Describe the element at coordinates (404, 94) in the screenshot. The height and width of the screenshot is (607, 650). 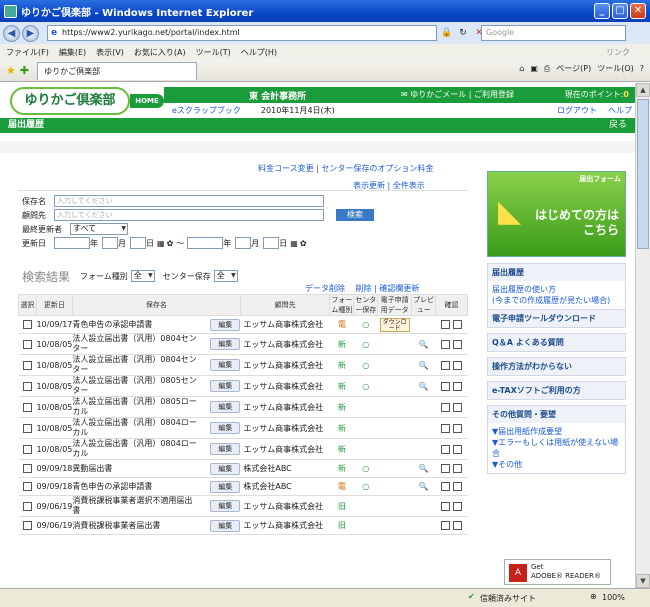
I see `mail-icon: ✉` at that location.